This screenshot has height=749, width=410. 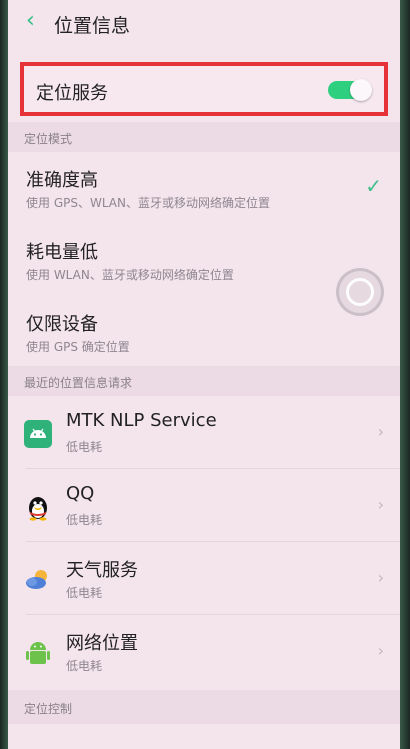 What do you see at coordinates (30, 20) in the screenshot?
I see `chevron-left-icon: ‹` at bounding box center [30, 20].